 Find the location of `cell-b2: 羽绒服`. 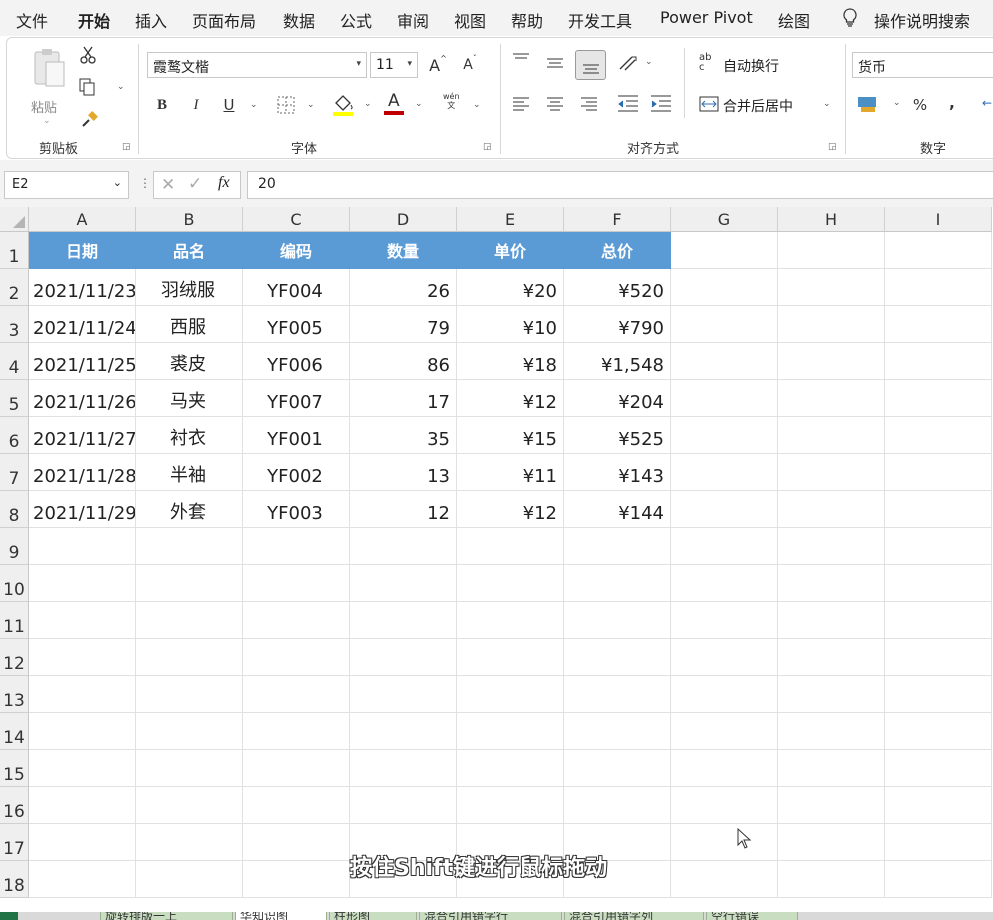

cell-b2: 羽绒服 is located at coordinates (189, 287).